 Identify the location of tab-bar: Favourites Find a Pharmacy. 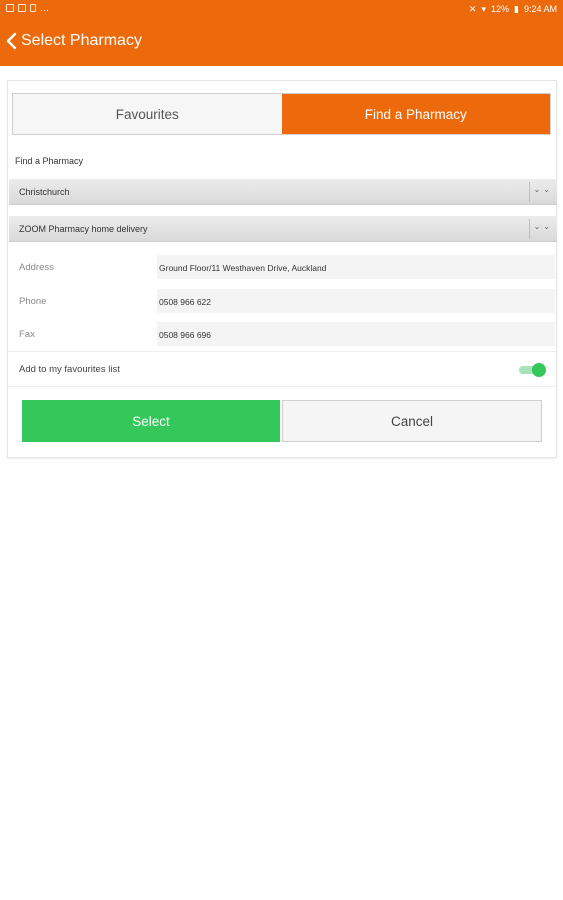
(281, 114).